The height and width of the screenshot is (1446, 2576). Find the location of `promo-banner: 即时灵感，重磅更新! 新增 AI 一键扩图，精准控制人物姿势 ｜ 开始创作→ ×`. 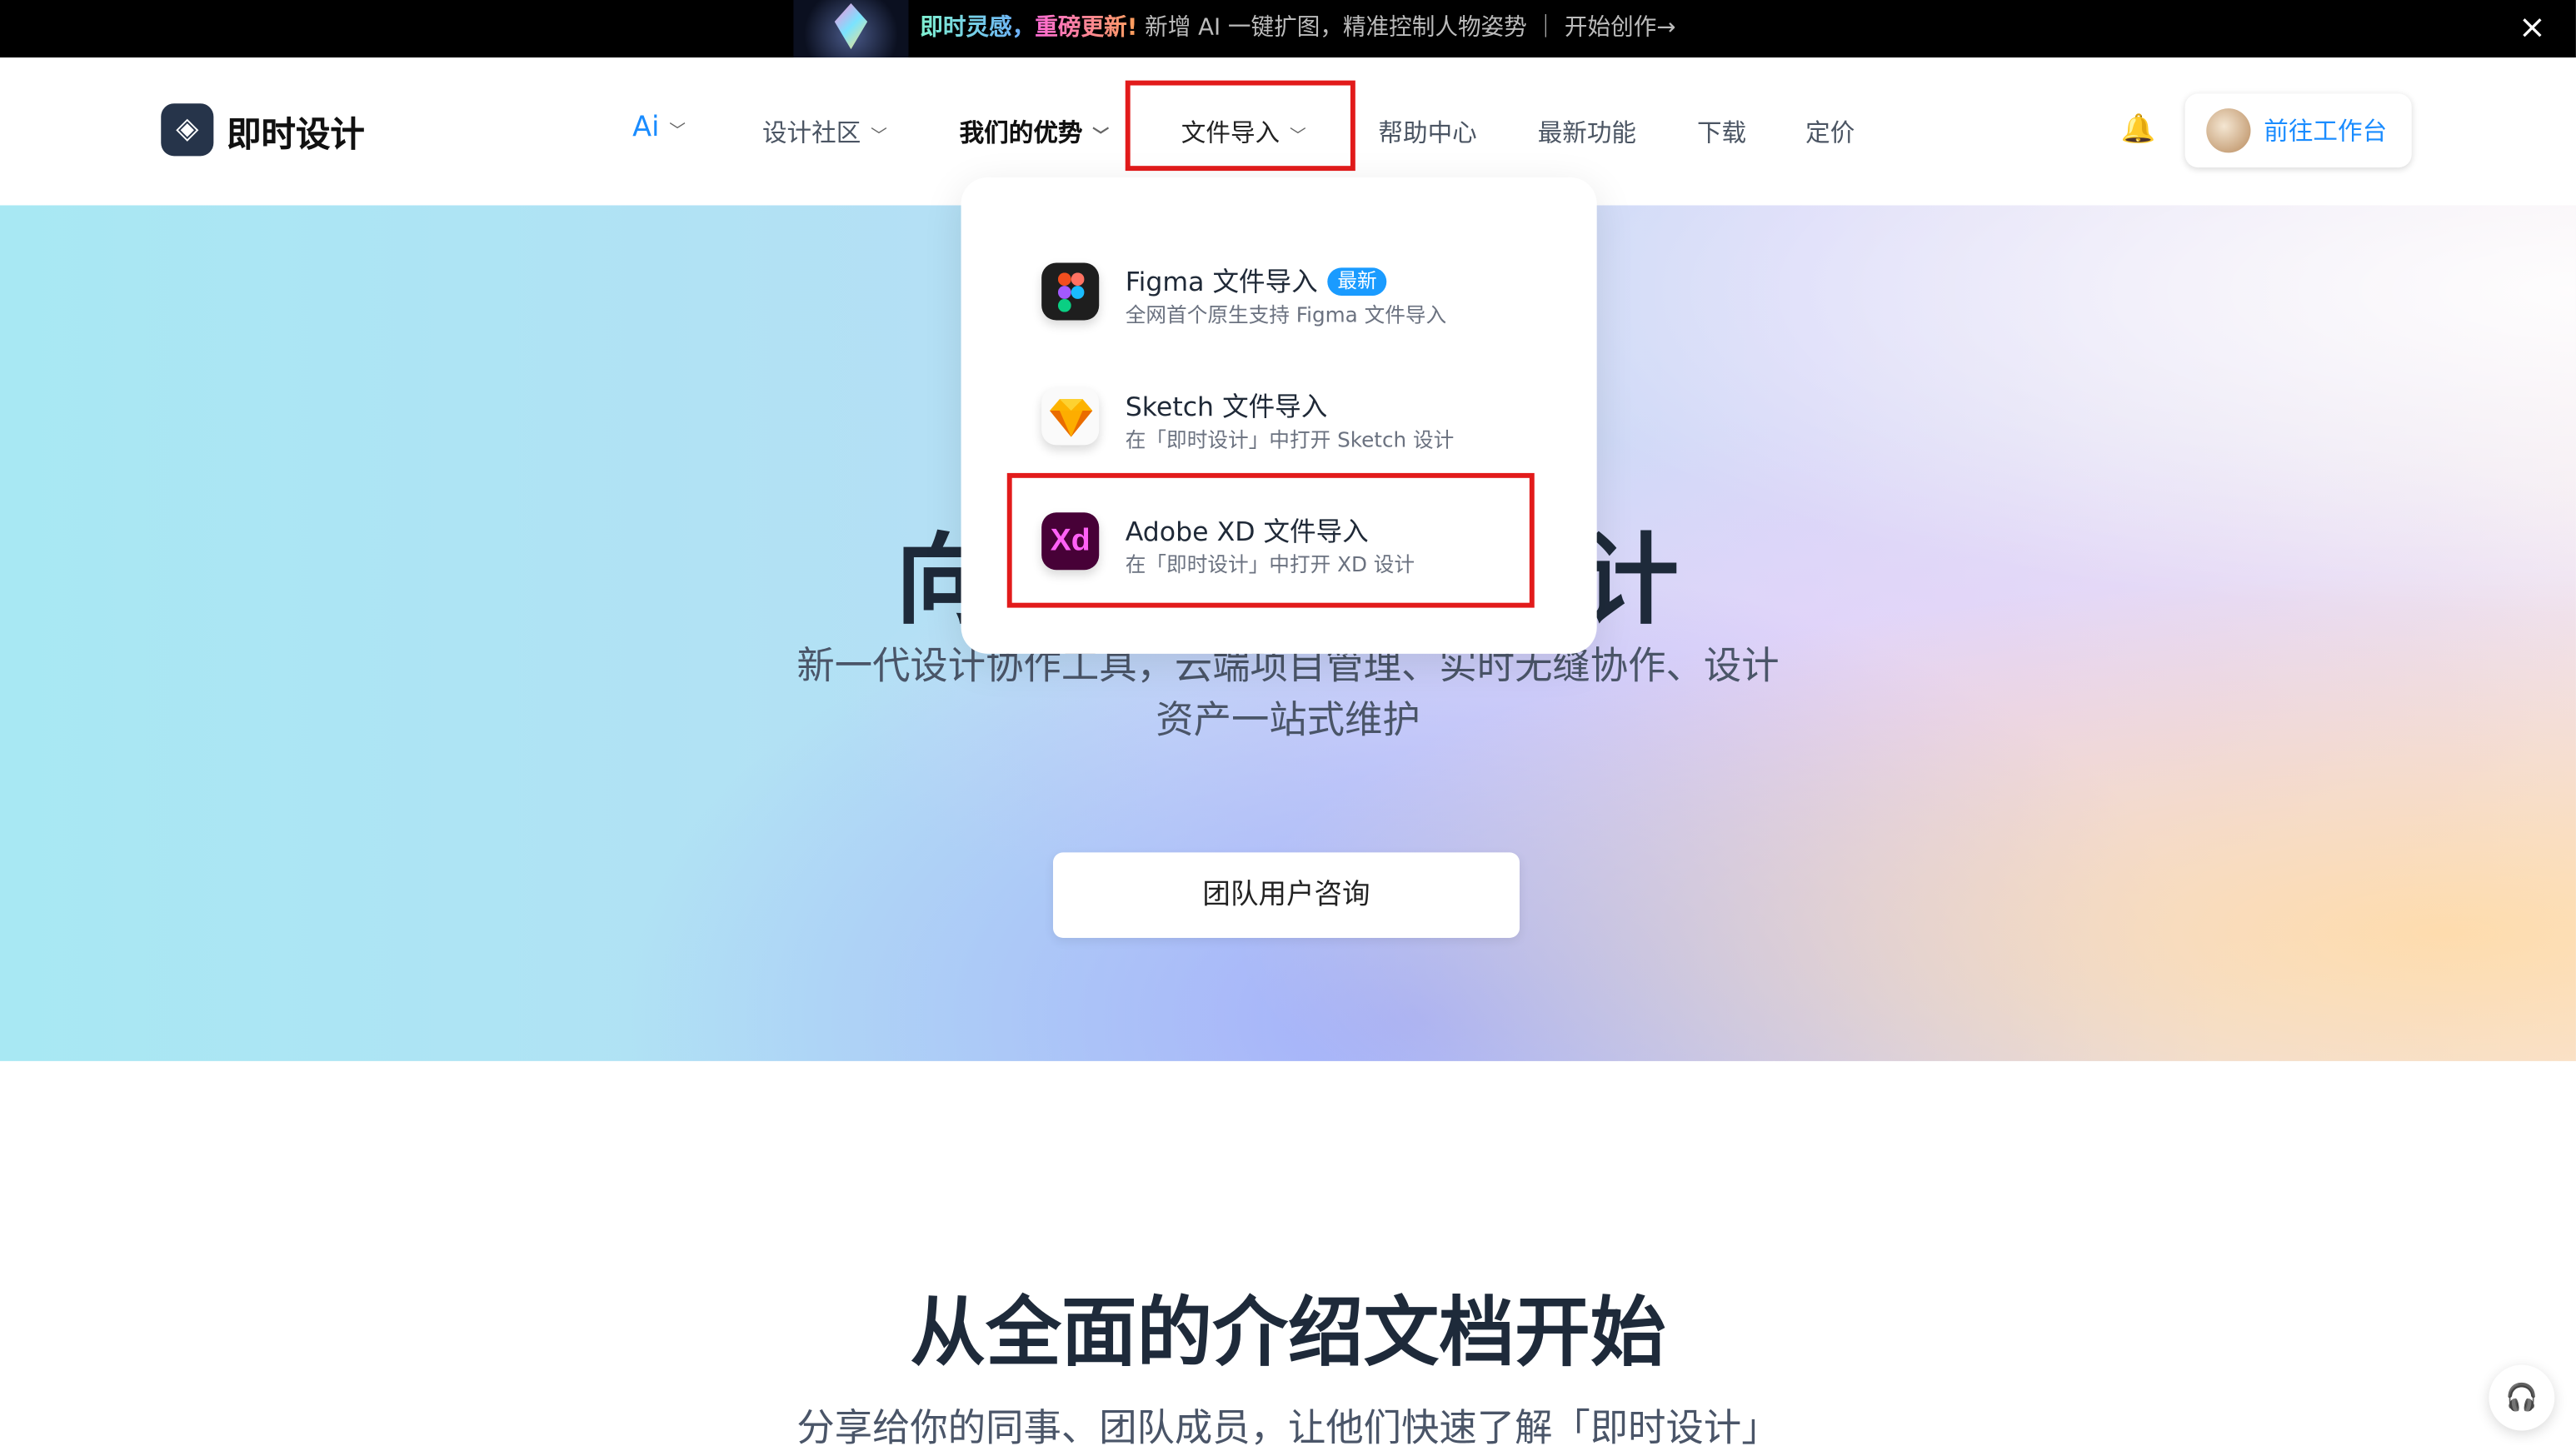

promo-banner: 即时灵感，重磅更新! 新增 AI 一键扩图，精准控制人物姿势 ｜ 开始创作→ × is located at coordinates (1288, 29).